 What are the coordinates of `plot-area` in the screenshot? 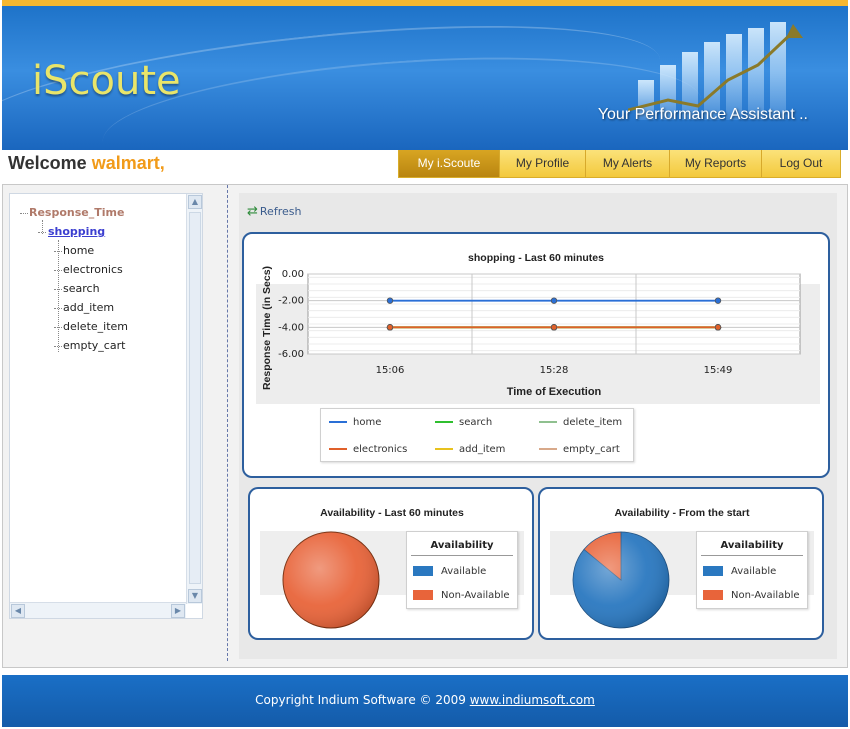 It's located at (554, 314).